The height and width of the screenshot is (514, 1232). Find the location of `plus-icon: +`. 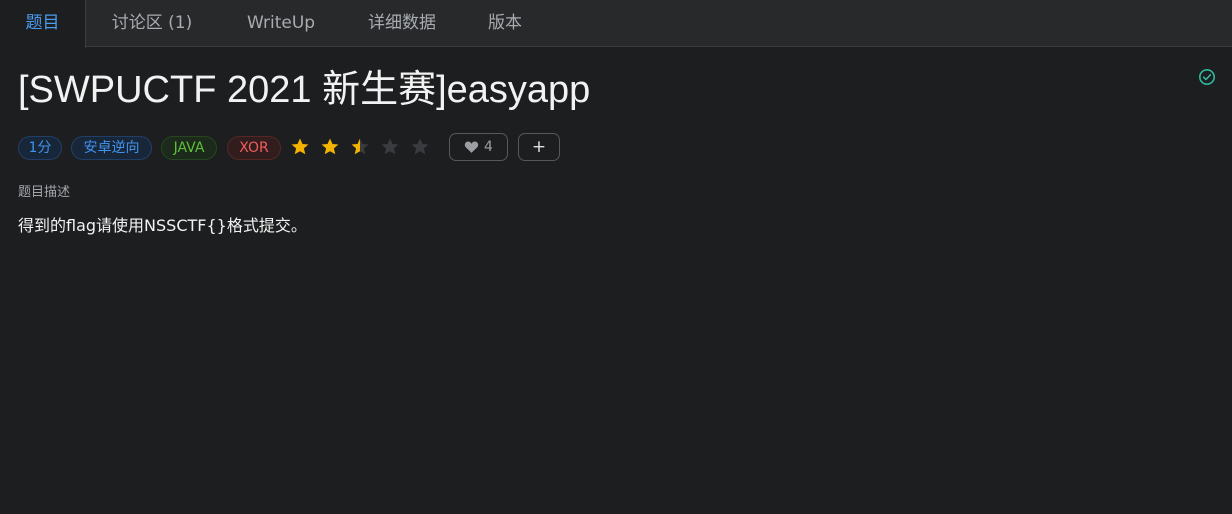

plus-icon: + is located at coordinates (539, 147).